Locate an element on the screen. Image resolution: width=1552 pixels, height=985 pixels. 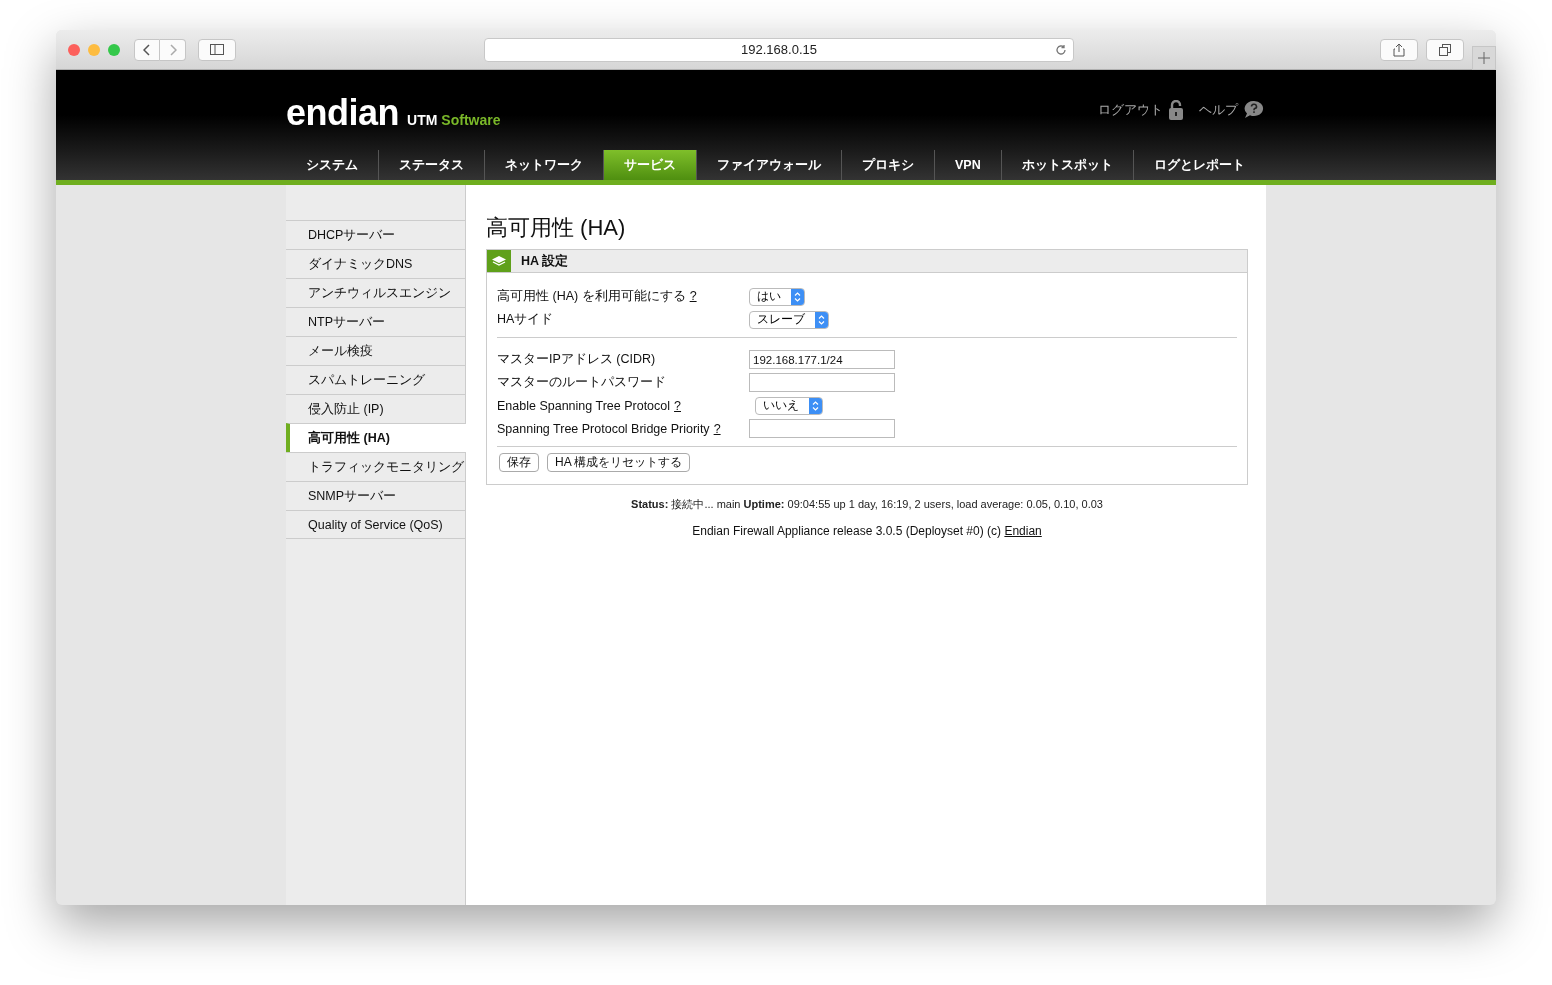
endian-link: Endian is located at coordinates (1023, 531).